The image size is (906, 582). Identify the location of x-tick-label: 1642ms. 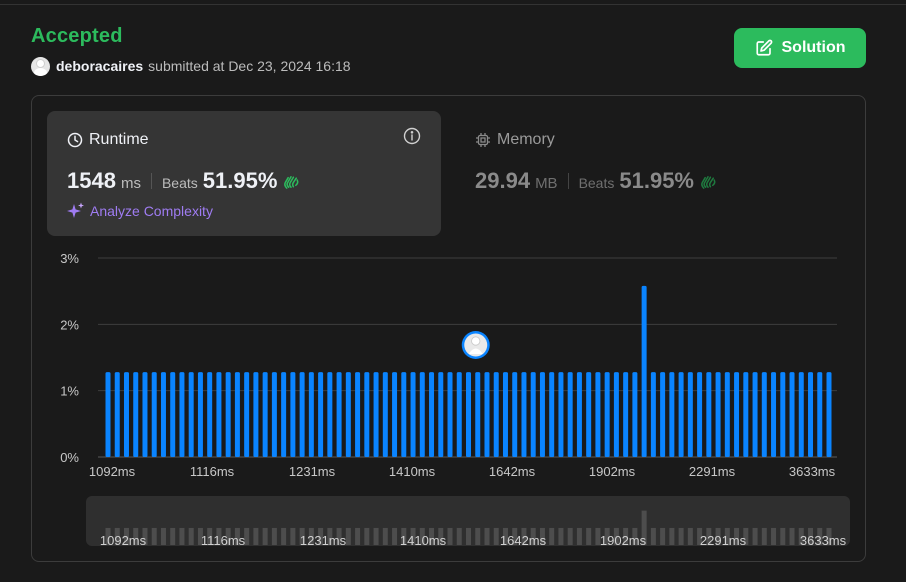
(512, 471).